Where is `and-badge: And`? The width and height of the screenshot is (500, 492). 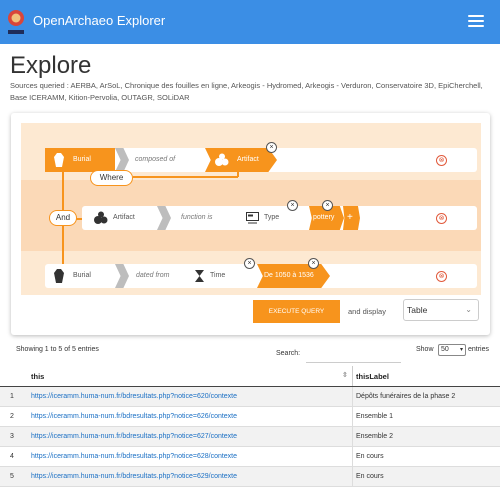 and-badge: And is located at coordinates (63, 218).